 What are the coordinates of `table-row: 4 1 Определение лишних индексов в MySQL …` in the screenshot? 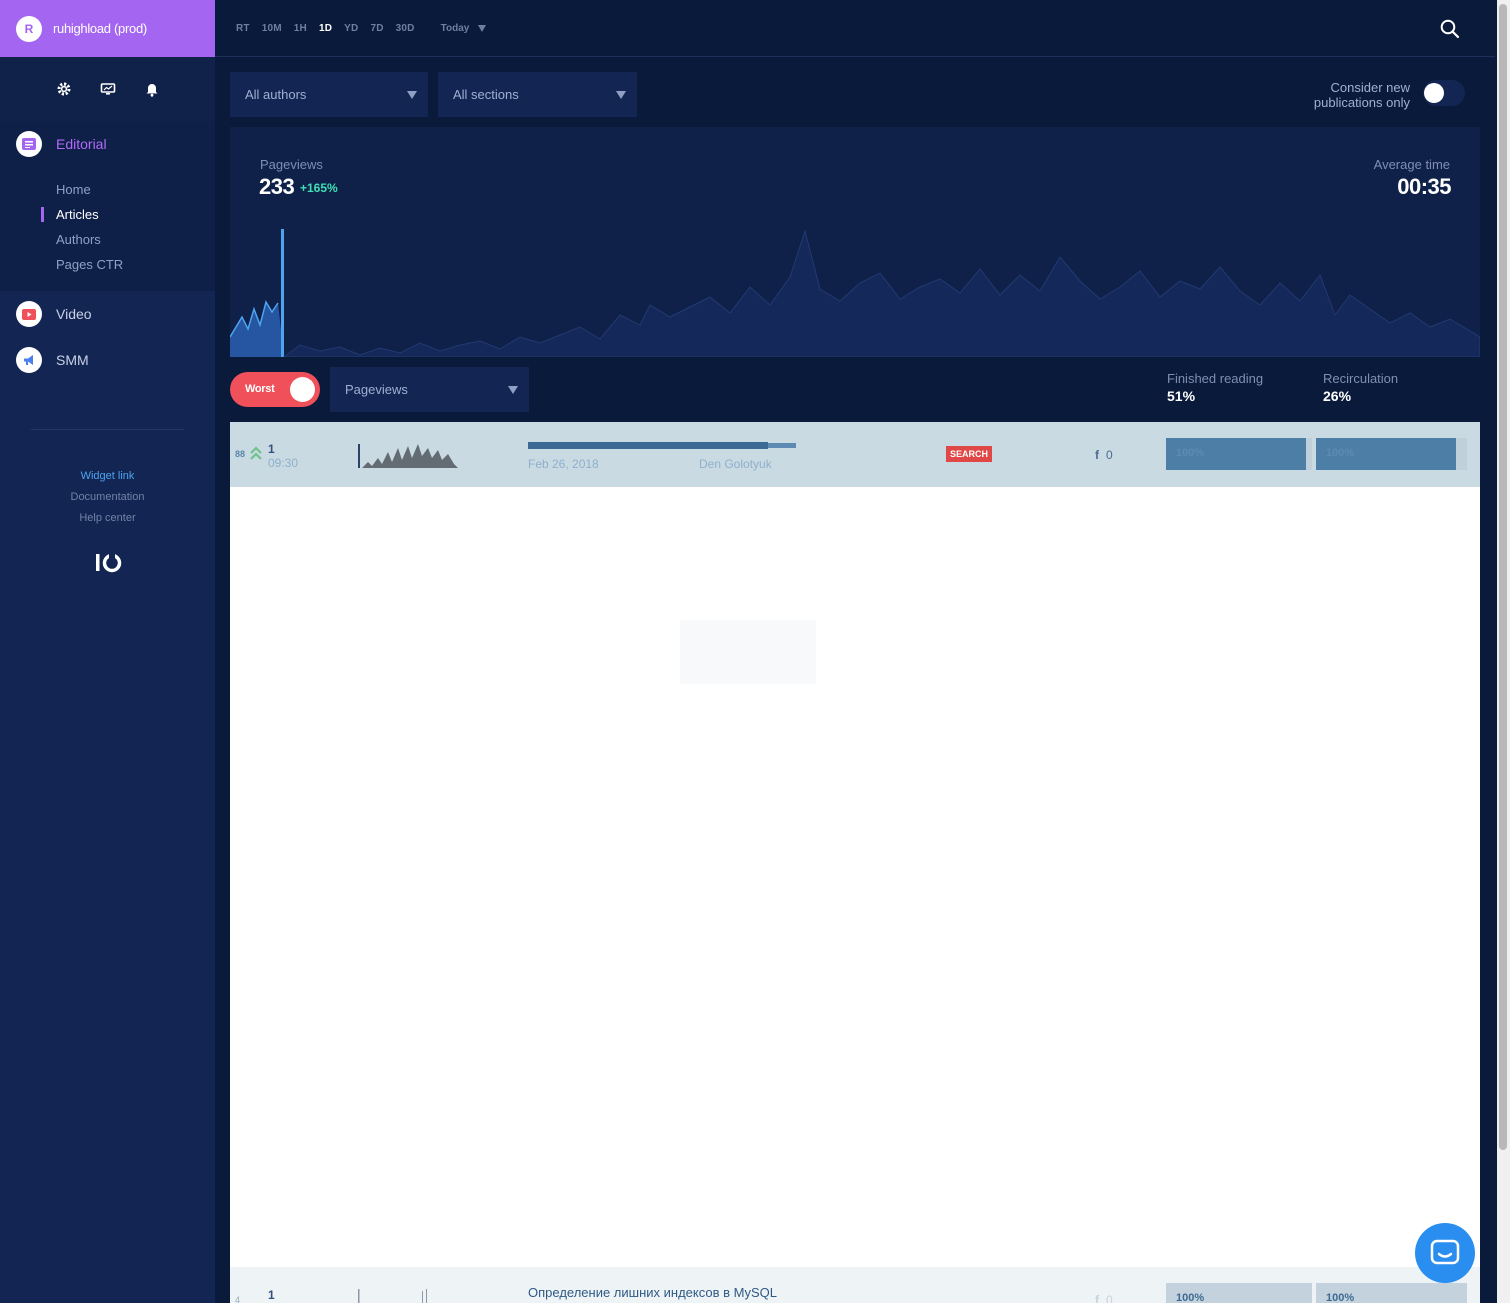 It's located at (855, 1285).